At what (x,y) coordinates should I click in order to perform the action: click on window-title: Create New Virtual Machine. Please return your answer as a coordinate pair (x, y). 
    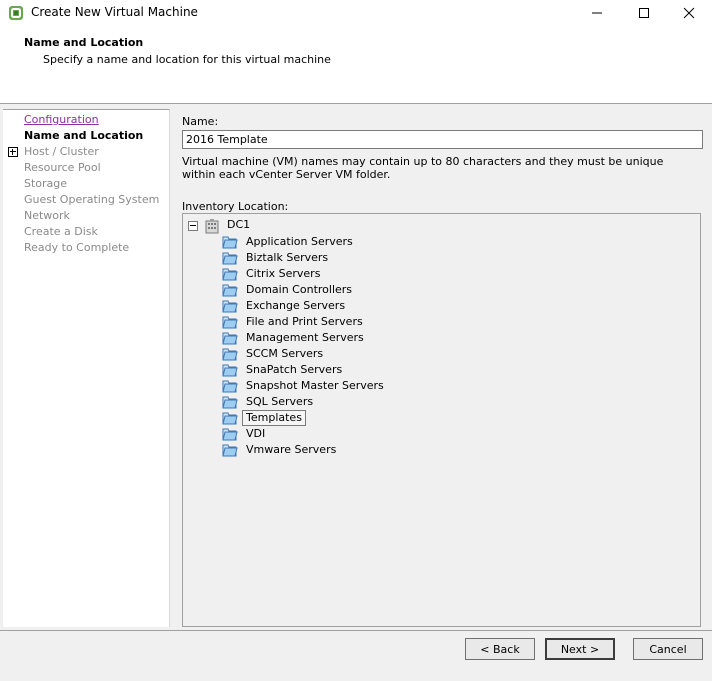
    Looking at the image, I should click on (114, 12).